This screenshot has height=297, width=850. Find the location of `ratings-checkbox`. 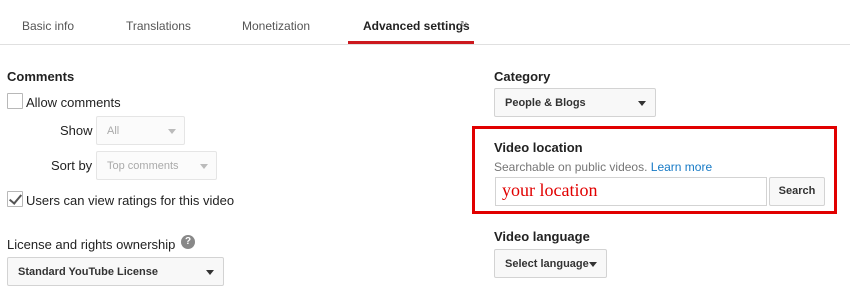

ratings-checkbox is located at coordinates (15, 199).